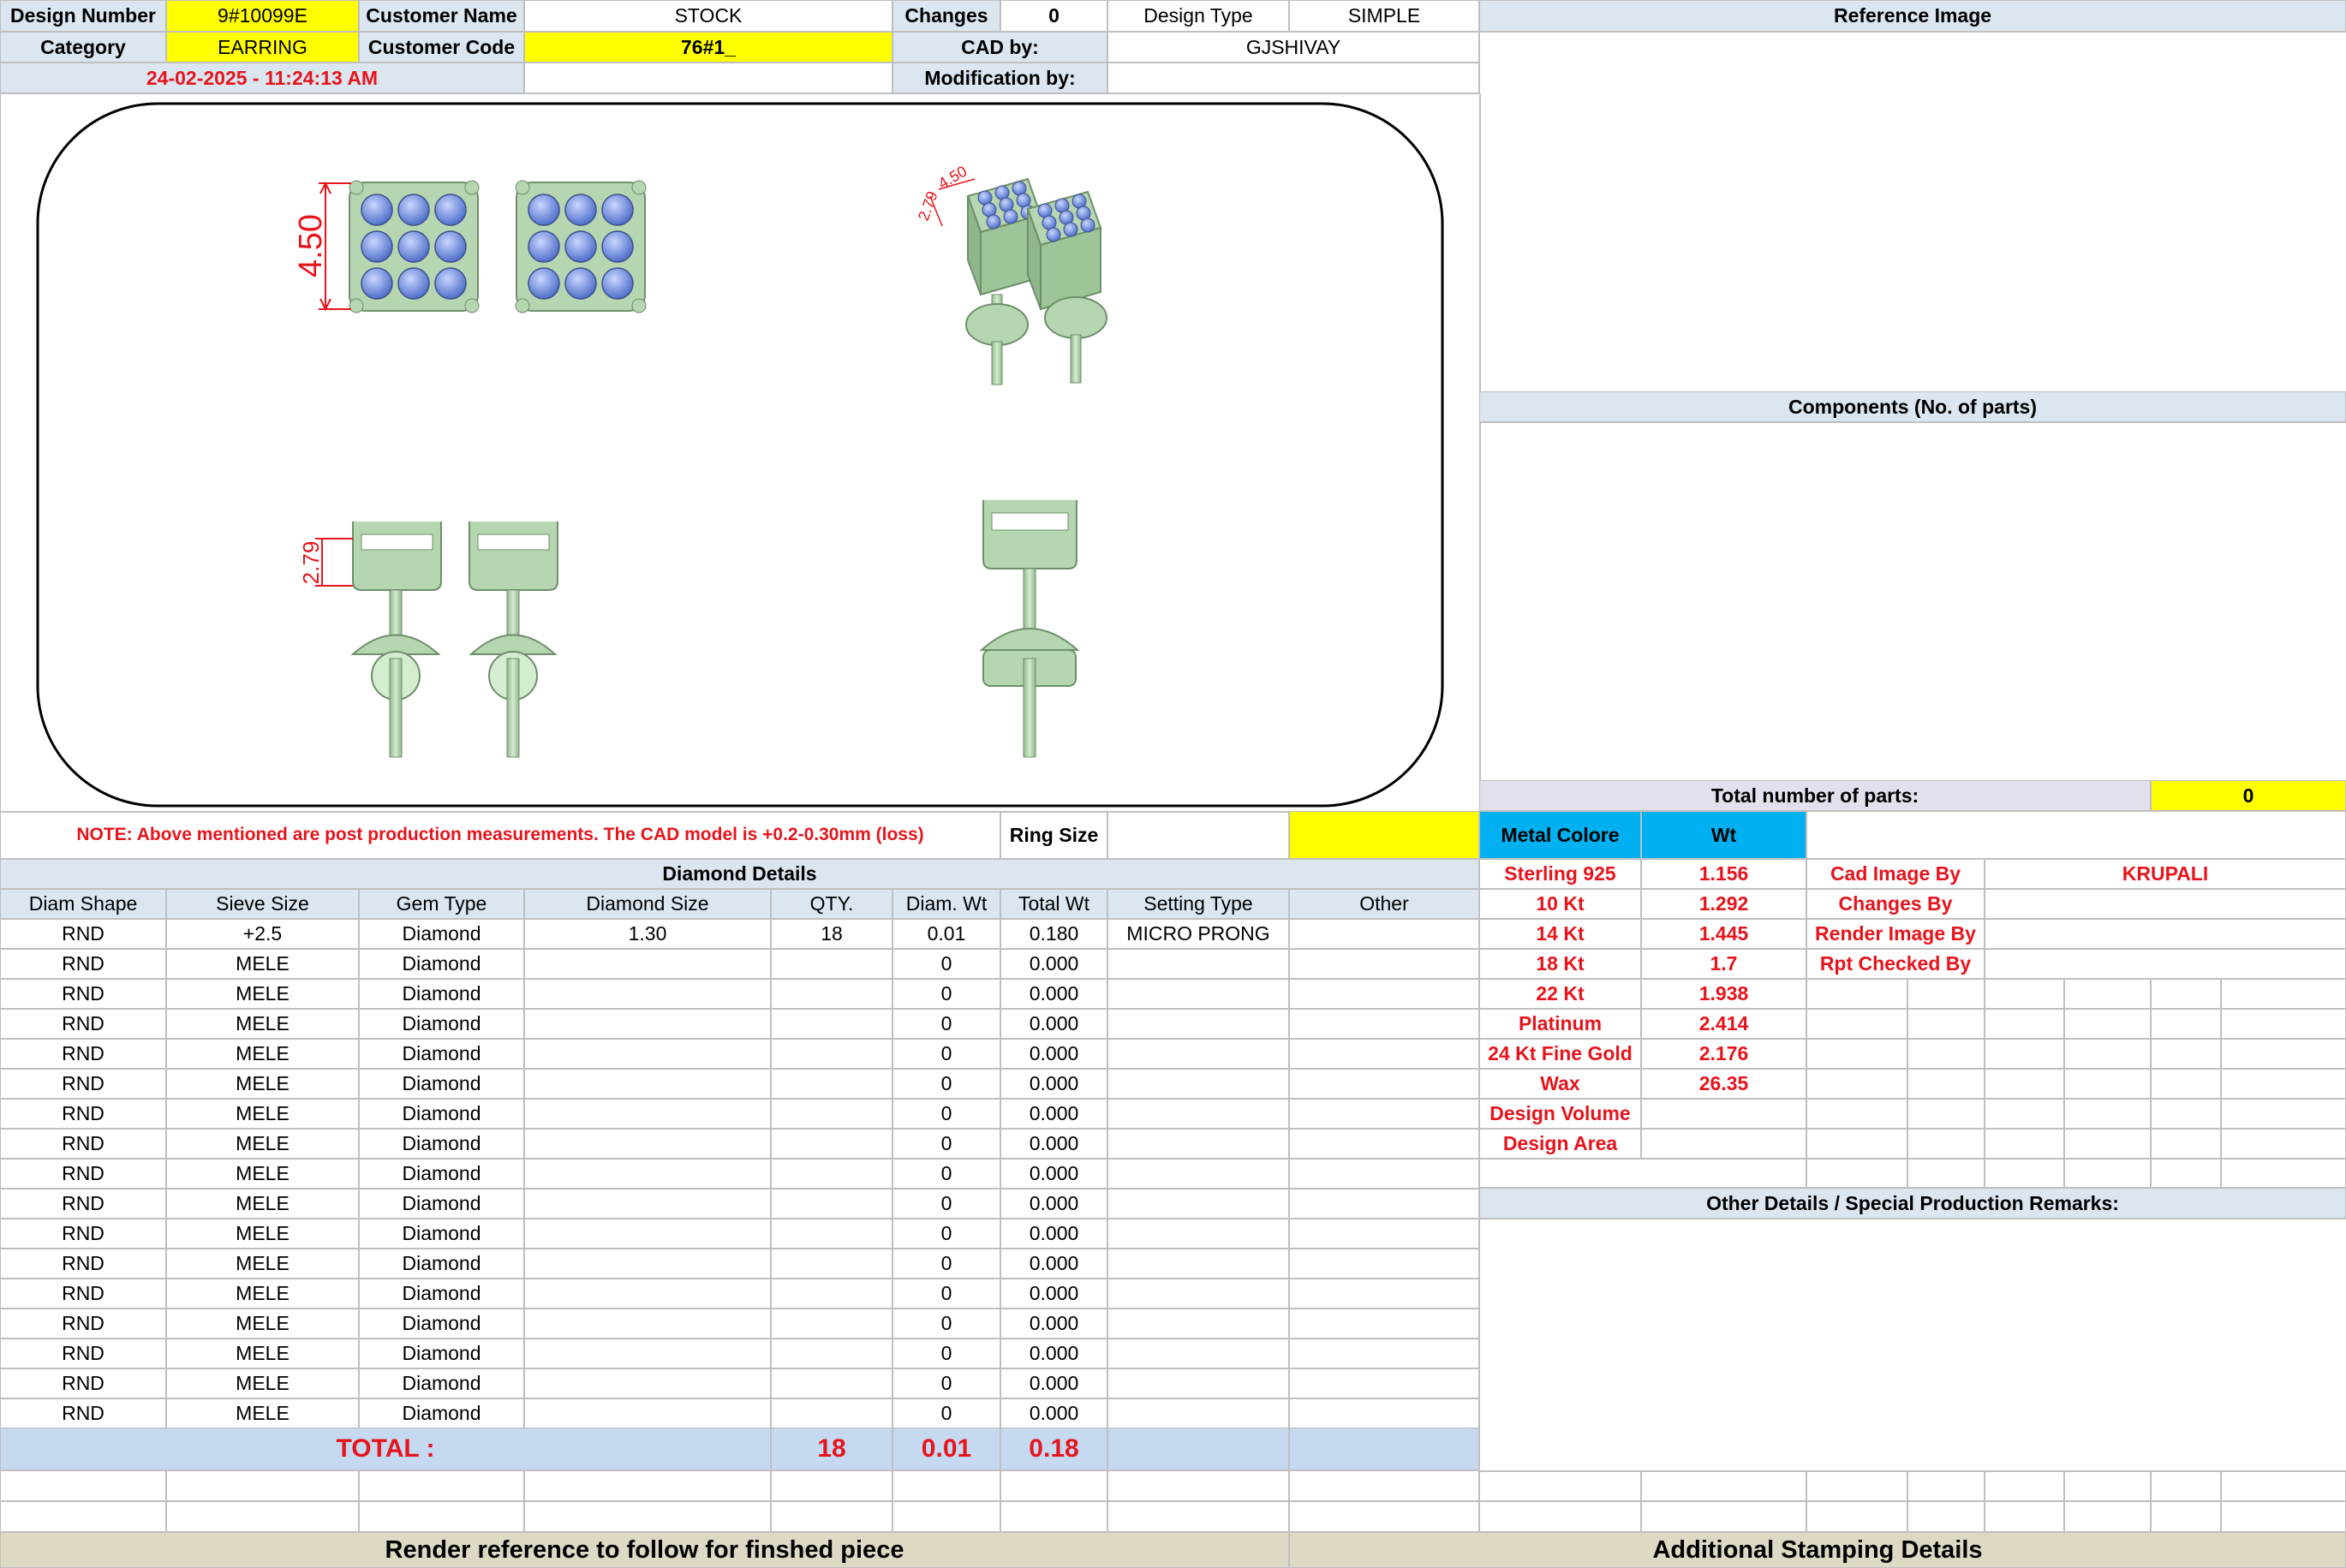 This screenshot has width=2346, height=1568. I want to click on diamond-cell-sieve-size: +2.5, so click(262, 934).